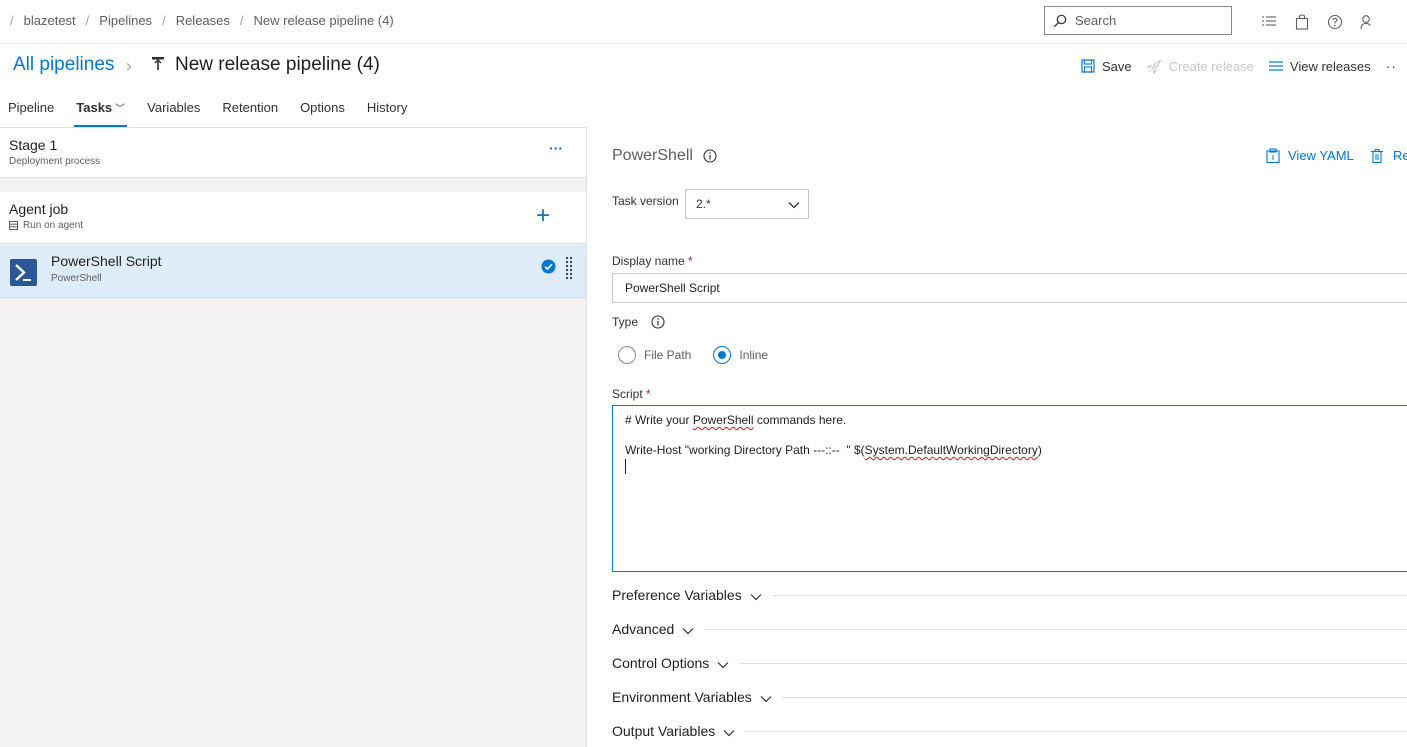  I want to click on powershell-icon, so click(23, 272).